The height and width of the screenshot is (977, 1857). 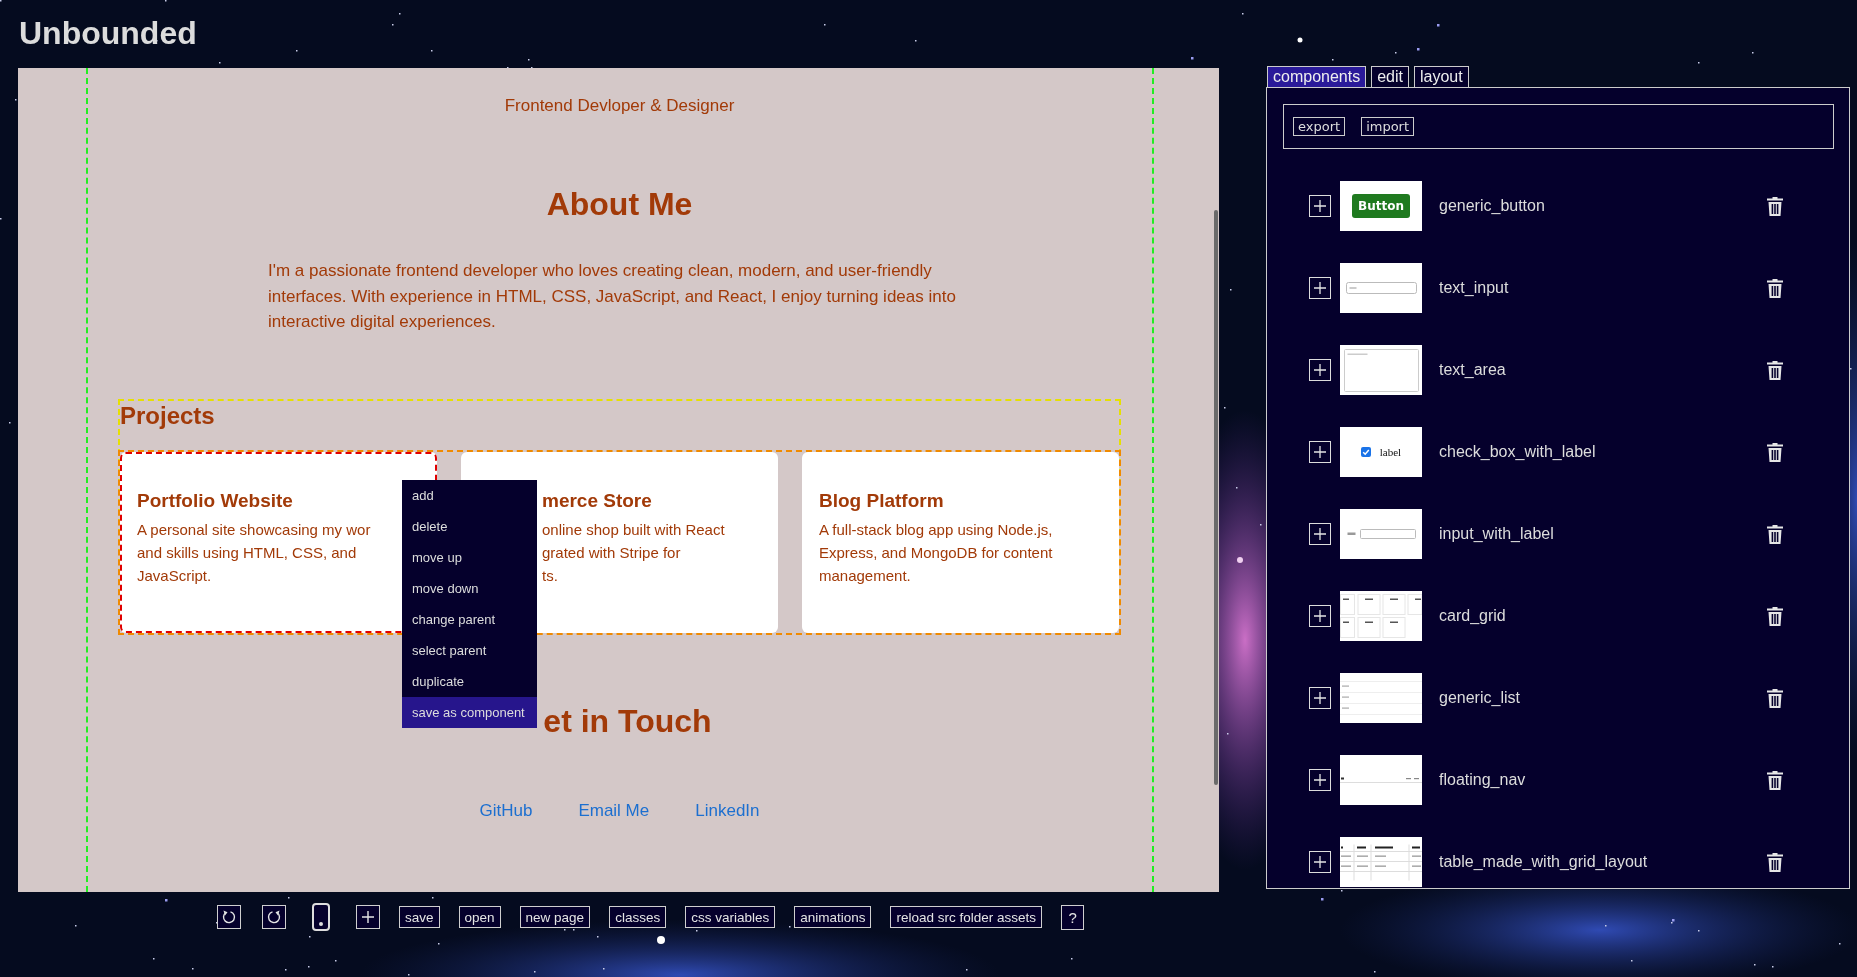 I want to click on card-text: online shop built with React grated with Stripe for ts., so click(x=633, y=552).